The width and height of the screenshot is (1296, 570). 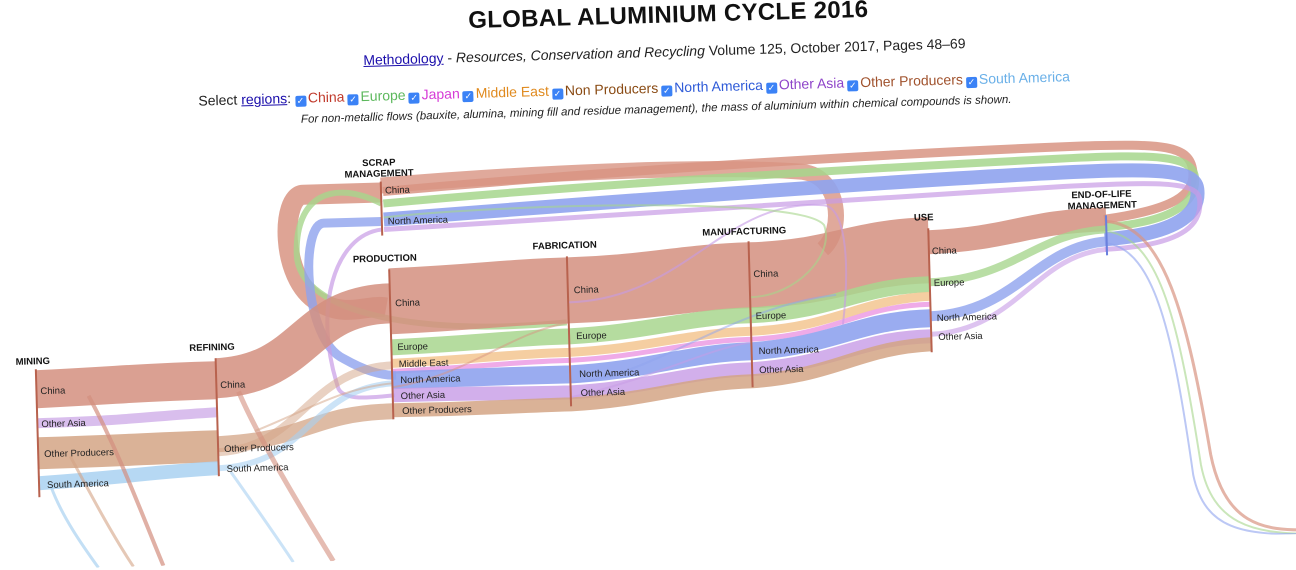 What do you see at coordinates (609, 373) in the screenshot?
I see `node-fabrication-northamerica: North America` at bounding box center [609, 373].